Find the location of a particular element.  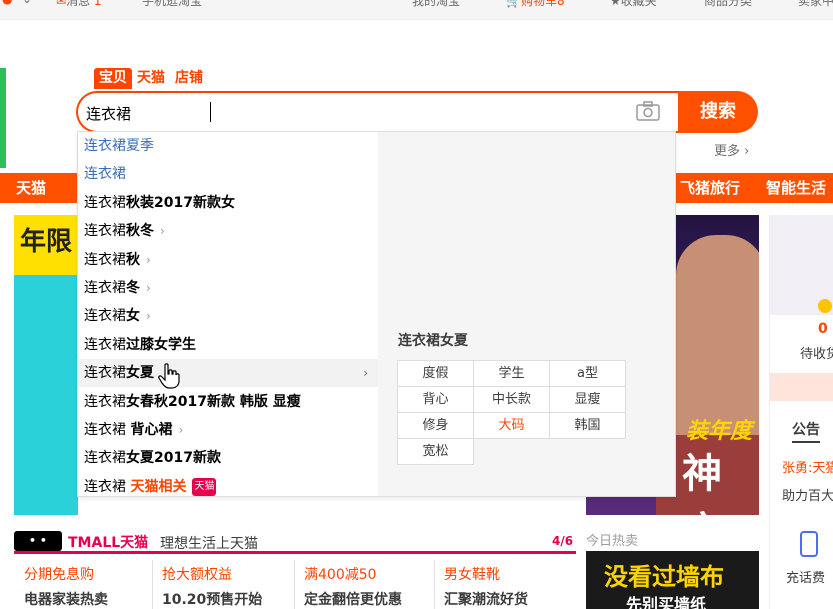

attribute-option: 大码 is located at coordinates (511, 425).